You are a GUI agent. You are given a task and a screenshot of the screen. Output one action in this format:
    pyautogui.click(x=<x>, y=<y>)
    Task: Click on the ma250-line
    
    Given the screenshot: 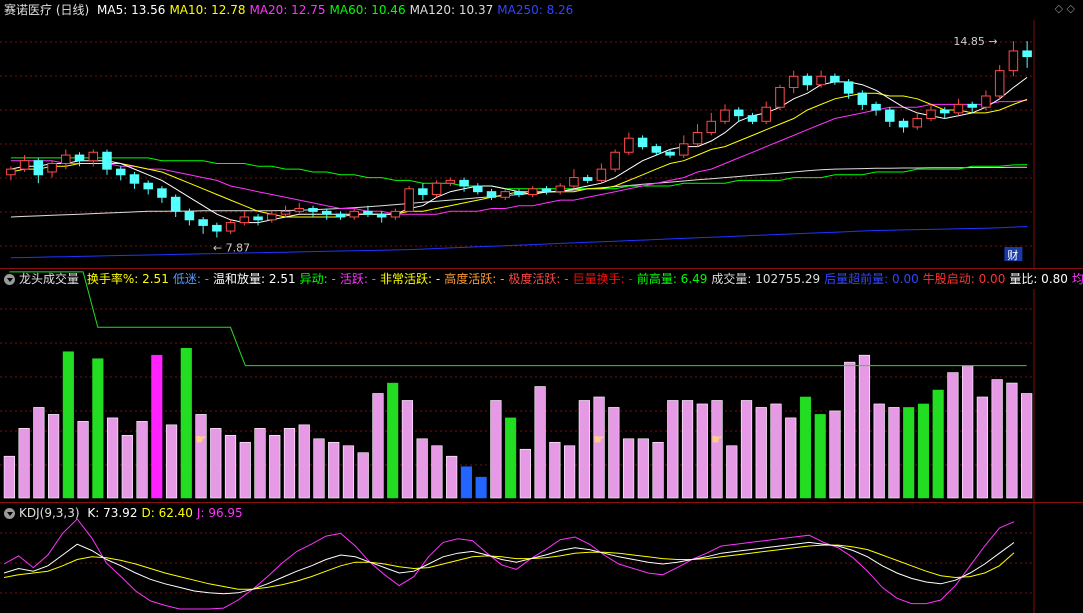 What is the action you would take?
    pyautogui.click(x=519, y=242)
    